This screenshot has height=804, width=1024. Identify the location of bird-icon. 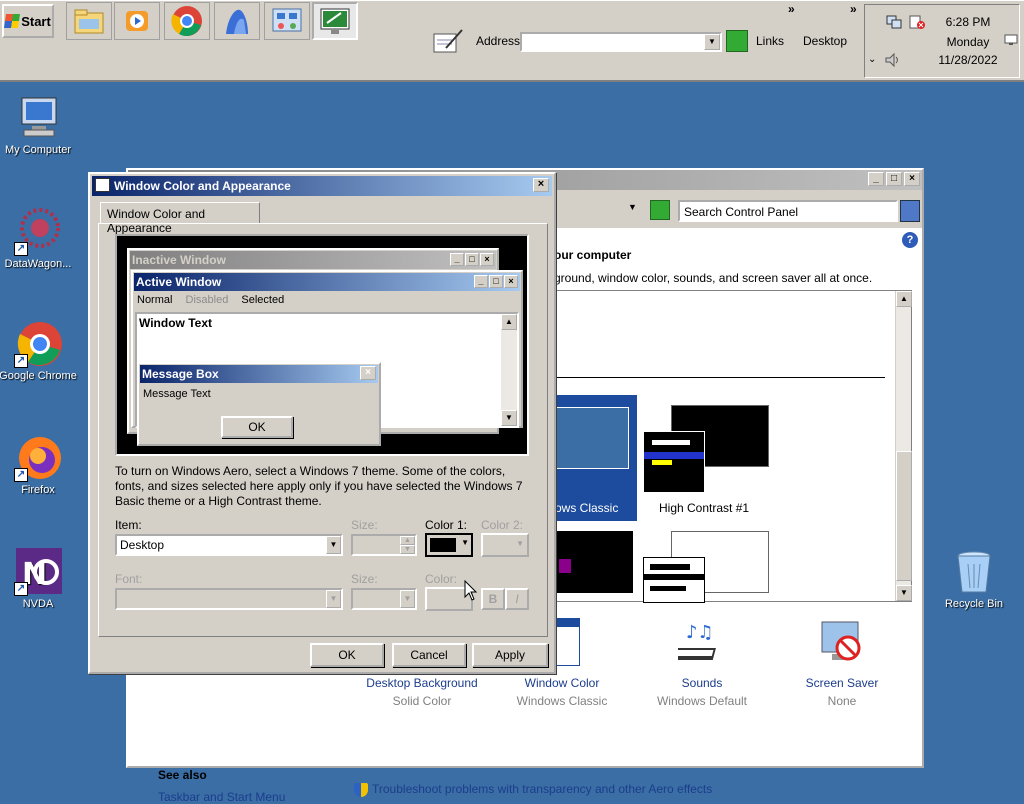
(237, 21).